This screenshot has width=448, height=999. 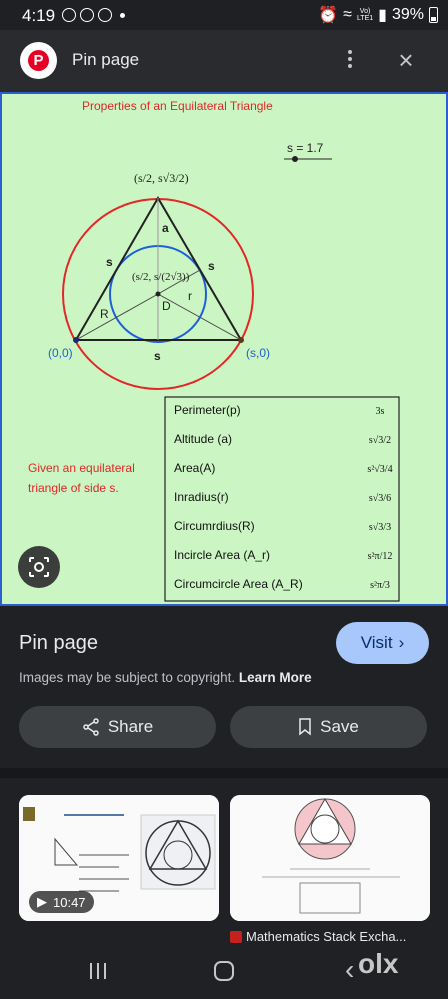 I want to click on property-name: Circumrdius(R), so click(x=214, y=526).